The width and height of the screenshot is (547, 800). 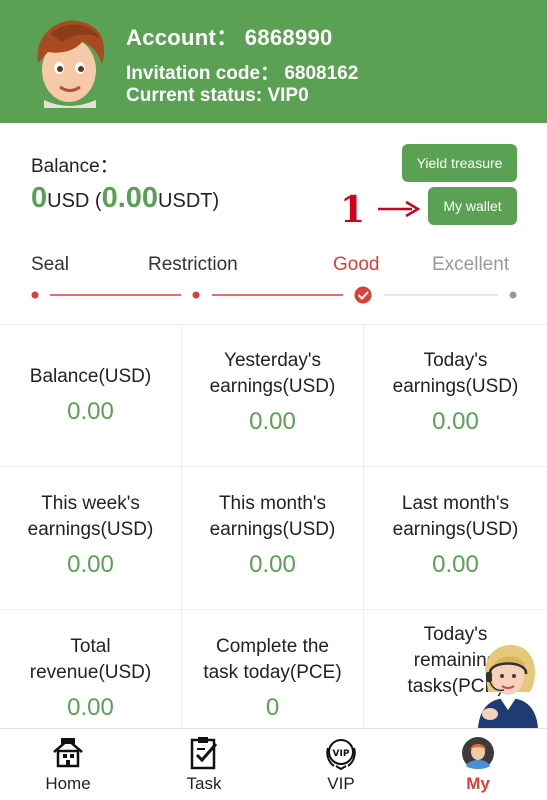 I want to click on bottom-navigation: Home Task VIP VIP My, so click(x=273, y=764).